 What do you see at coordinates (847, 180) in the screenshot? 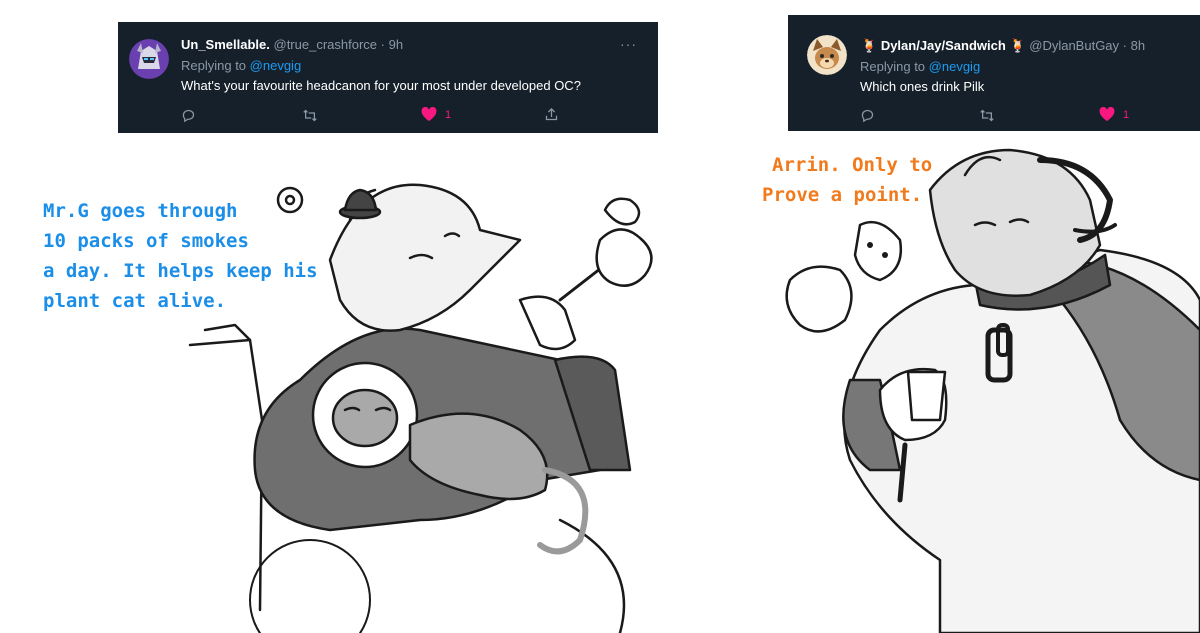
I see `caption-right: Arrin. Only to Prove a point.` at bounding box center [847, 180].